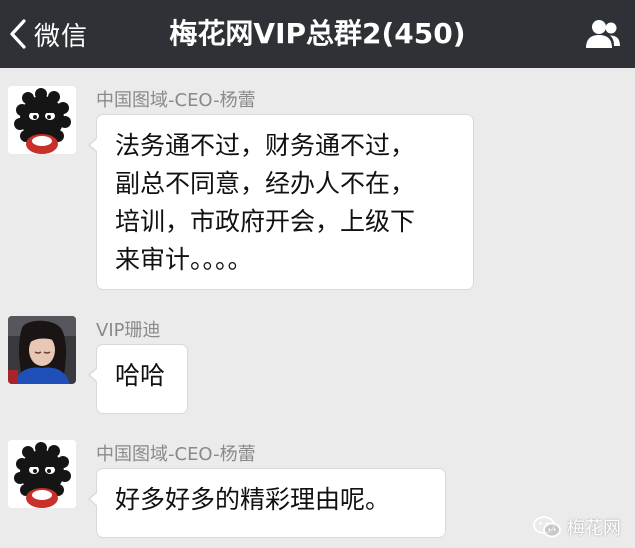 This screenshot has width=635, height=548. I want to click on watermark: 梅花网, so click(577, 527).